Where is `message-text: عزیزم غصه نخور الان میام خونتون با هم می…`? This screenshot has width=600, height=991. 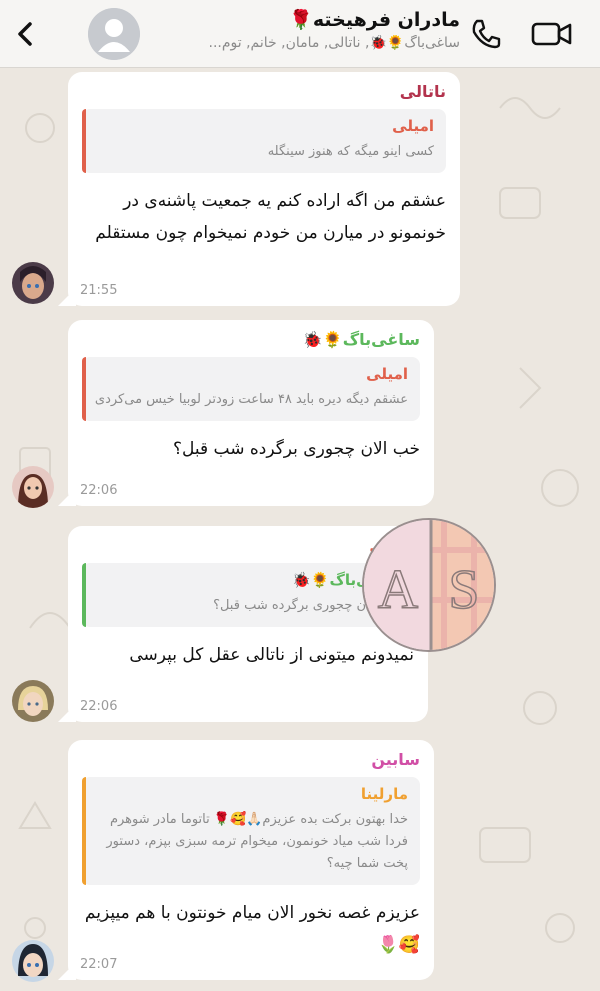
message-text: عزیزم غصه نخور الان میام خونتون با هم می… is located at coordinates (252, 929).